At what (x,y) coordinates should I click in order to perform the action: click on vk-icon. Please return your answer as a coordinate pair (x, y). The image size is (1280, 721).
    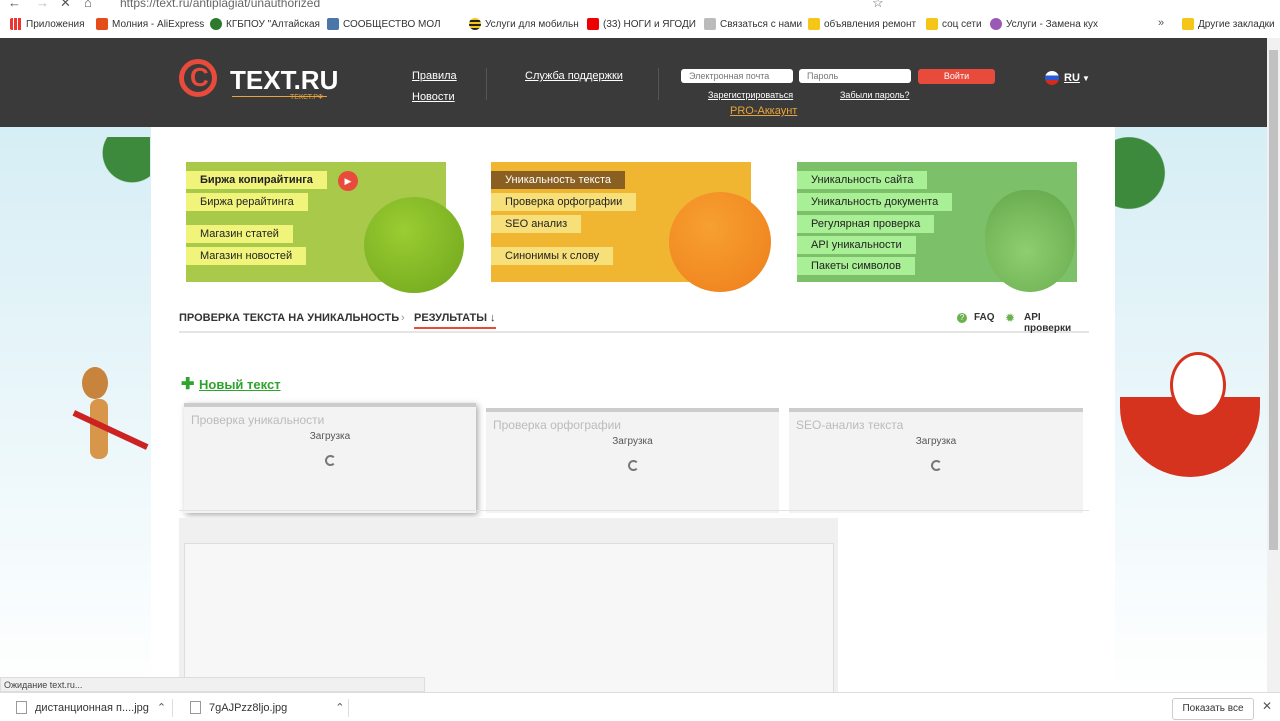
    Looking at the image, I should click on (333, 24).